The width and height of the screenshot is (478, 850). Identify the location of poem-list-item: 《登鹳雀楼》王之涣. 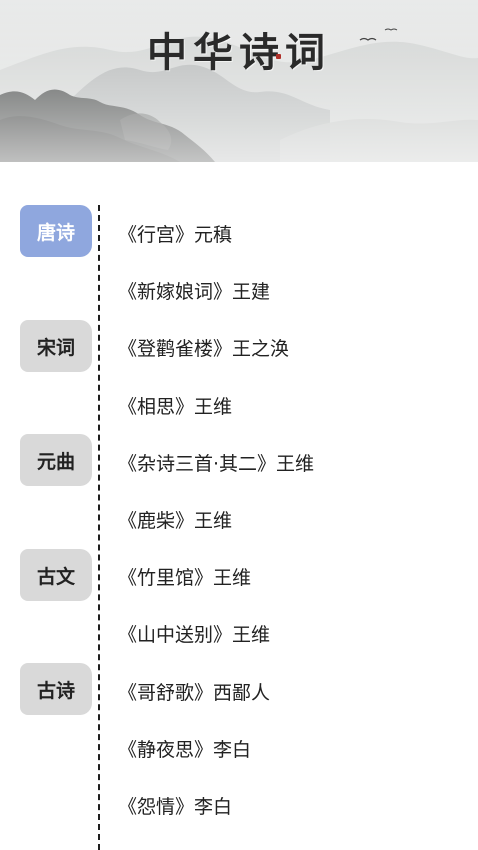
(293, 347).